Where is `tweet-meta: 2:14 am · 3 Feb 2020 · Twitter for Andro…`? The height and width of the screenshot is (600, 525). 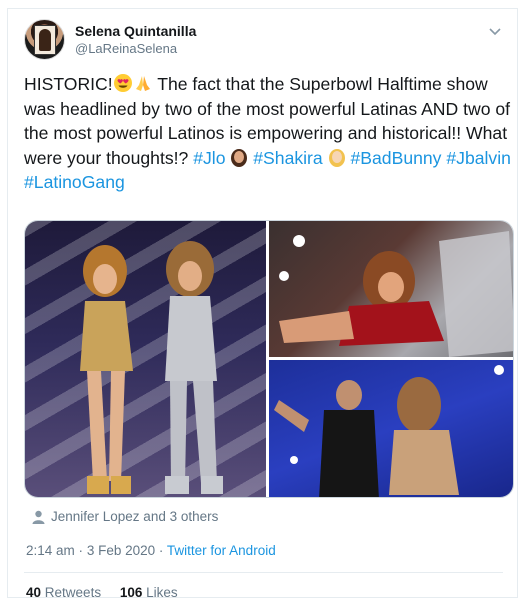
tweet-meta: 2:14 am · 3 Feb 2020 · Twitter for Andro… is located at coordinates (151, 550).